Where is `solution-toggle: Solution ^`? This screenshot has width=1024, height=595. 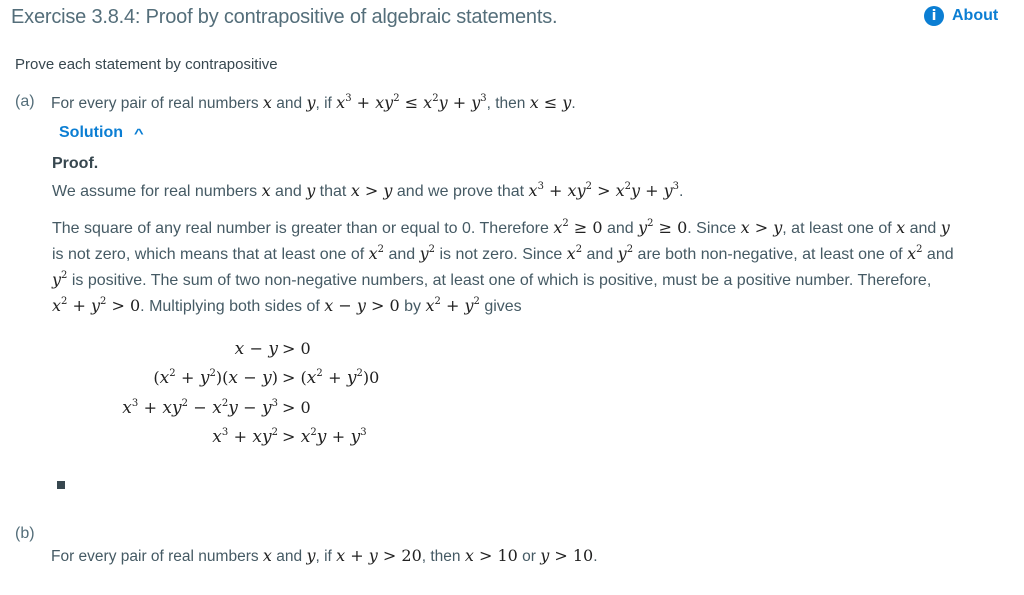 solution-toggle: Solution ^ is located at coordinates (101, 133).